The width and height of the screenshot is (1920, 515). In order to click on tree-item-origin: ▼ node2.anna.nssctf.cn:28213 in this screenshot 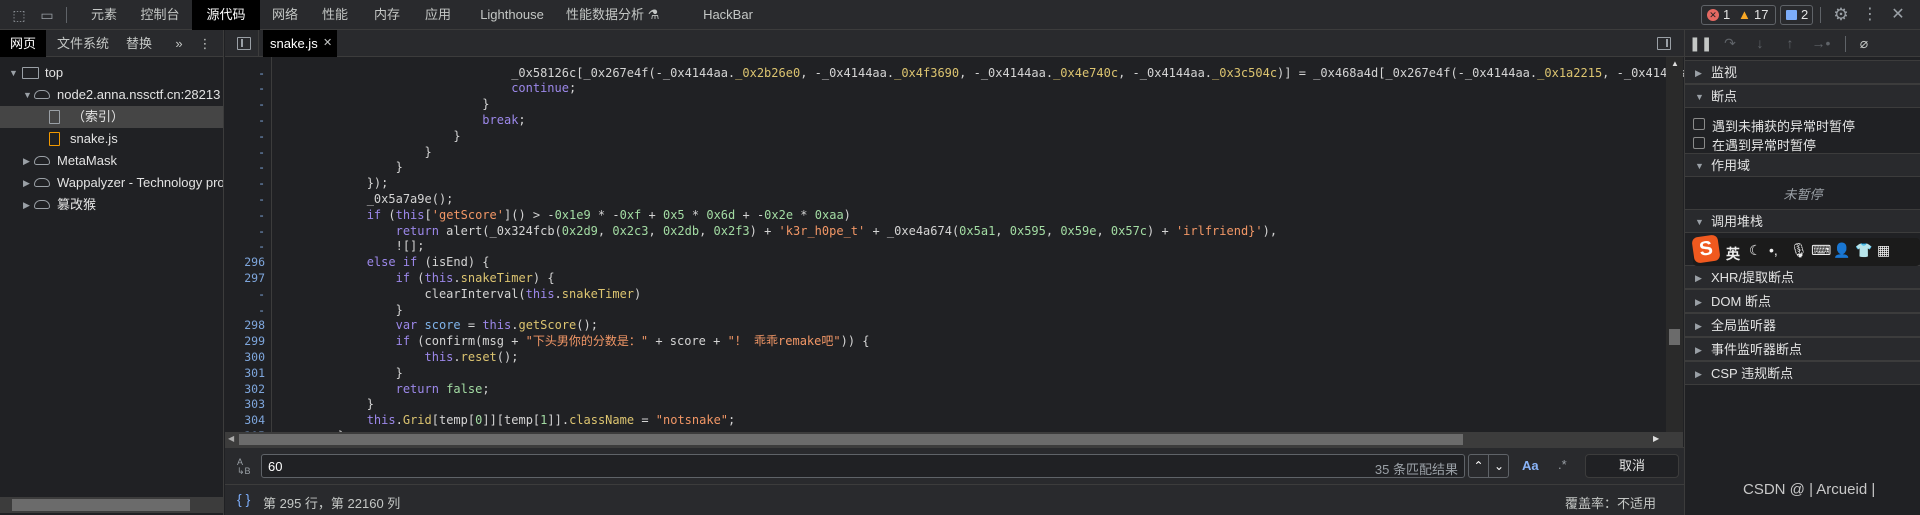, I will do `click(111, 95)`.